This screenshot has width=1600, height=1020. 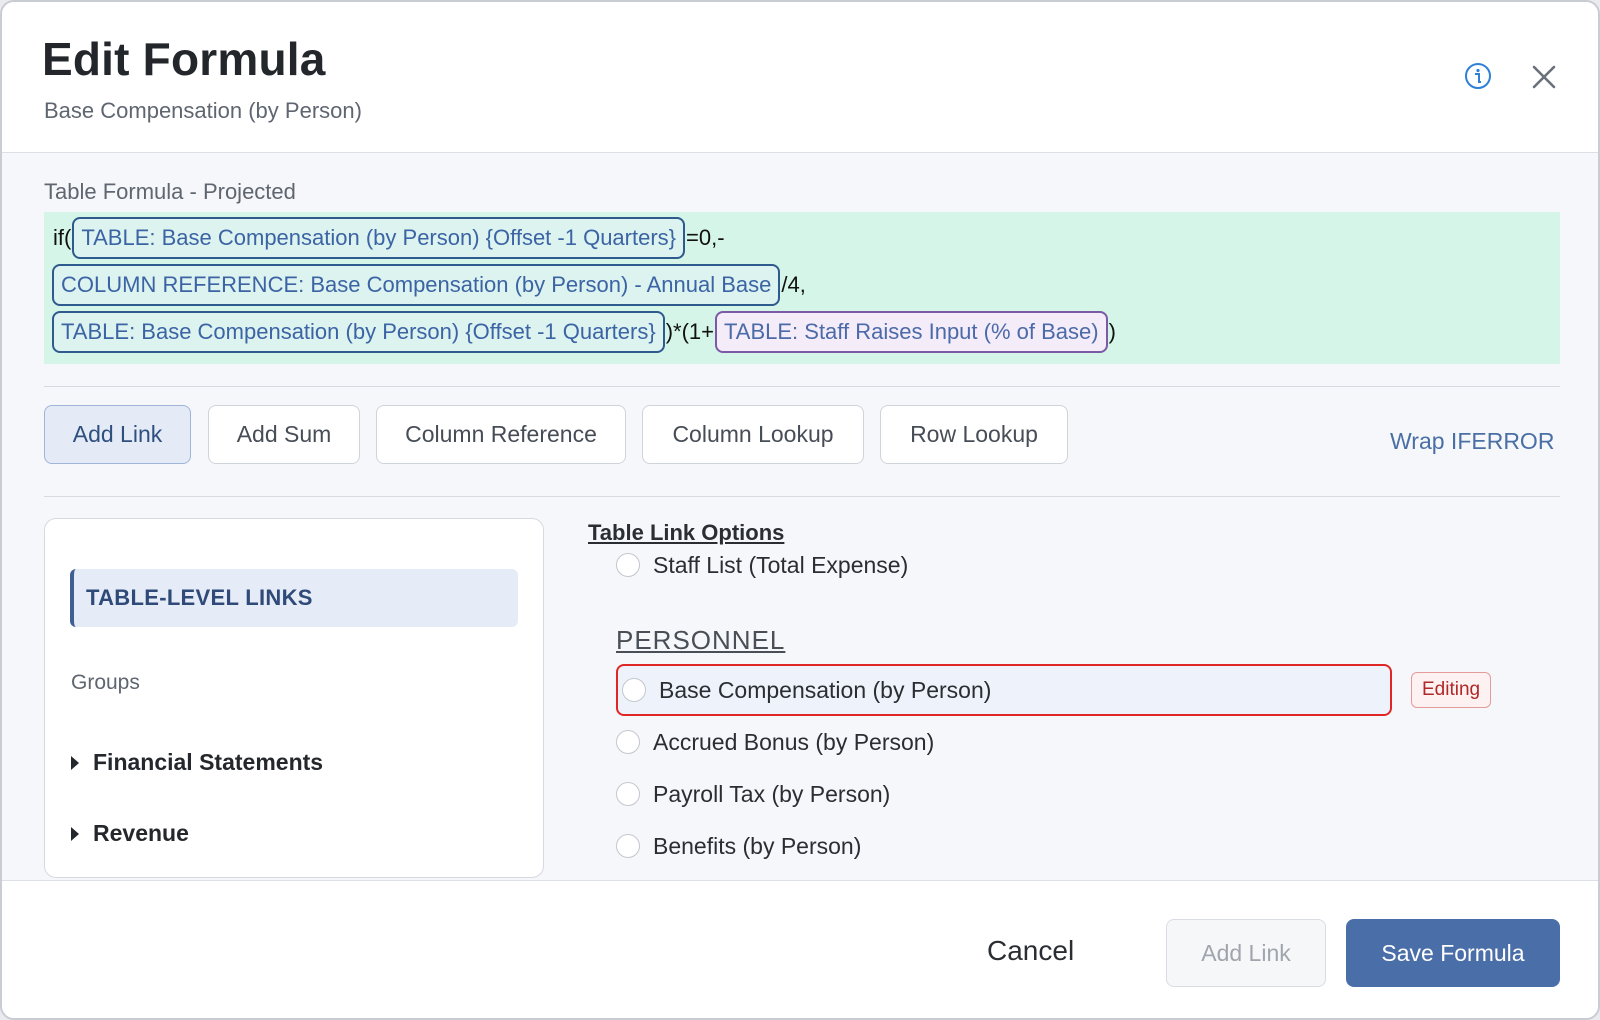 What do you see at coordinates (1004, 690) in the screenshot?
I see `option-base-compensation: Base Compensation (by Person)` at bounding box center [1004, 690].